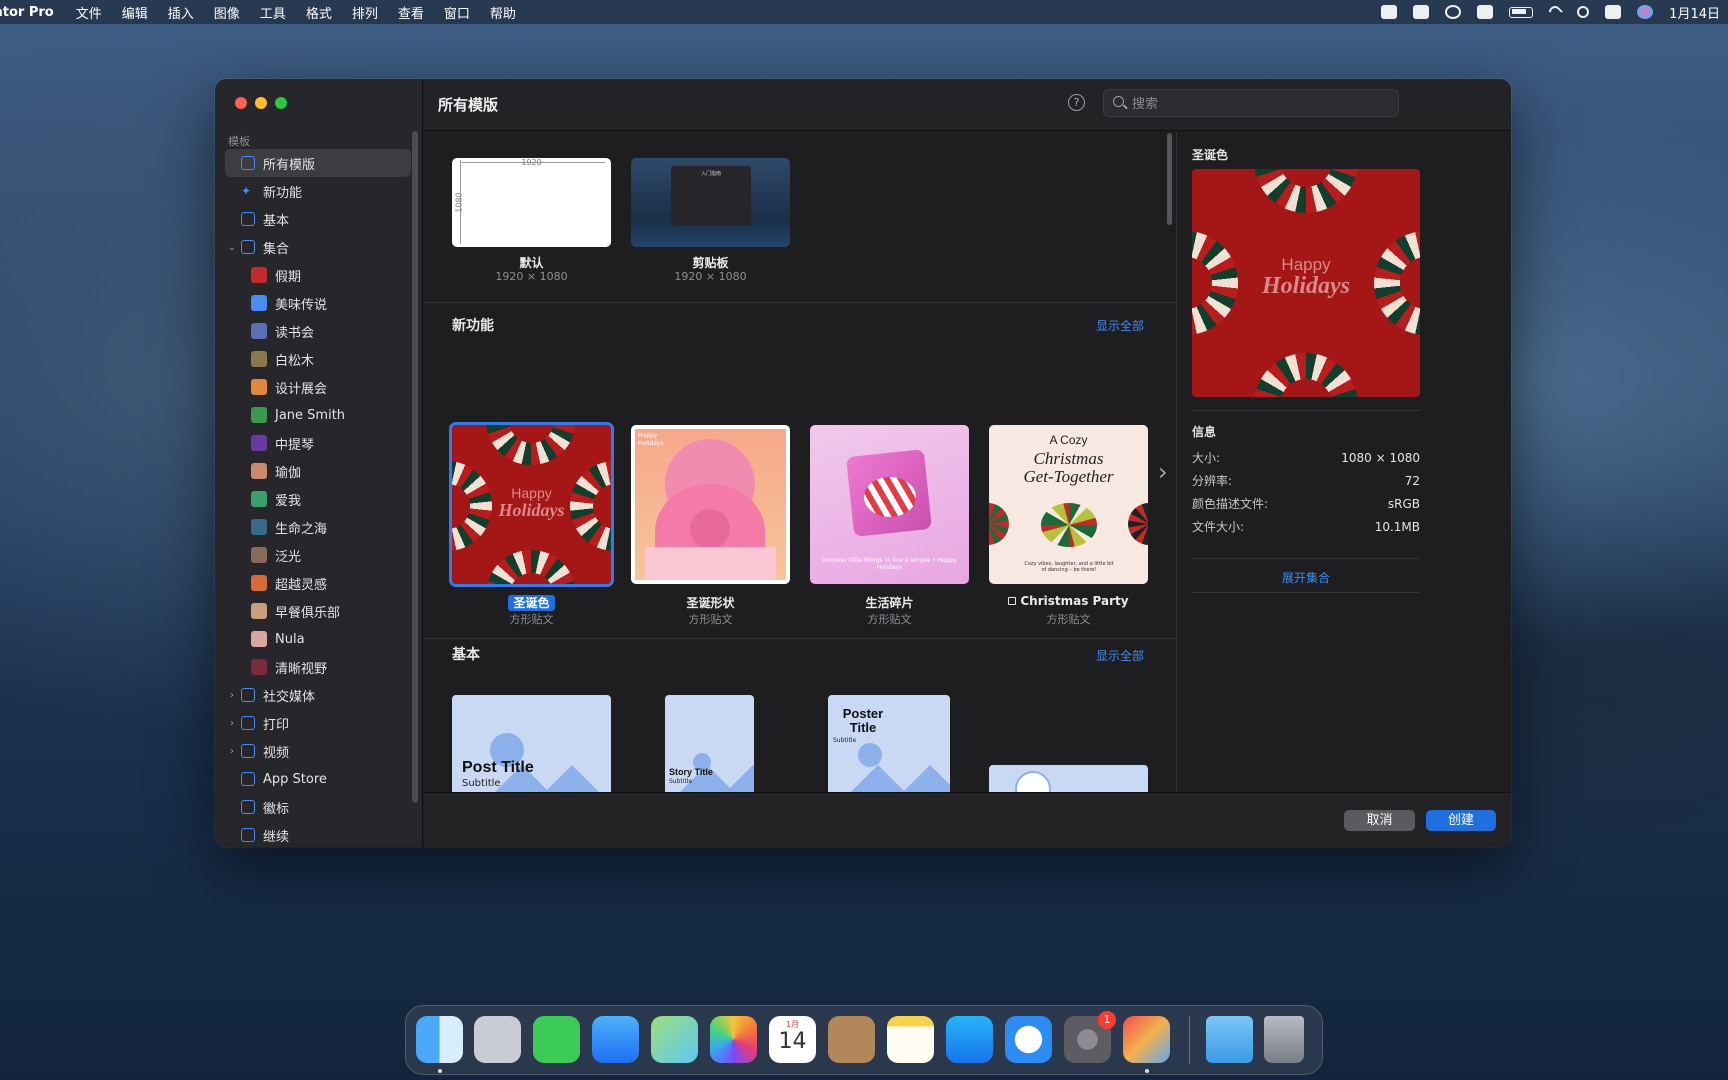  Describe the element at coordinates (851, 1039) in the screenshot. I see `contacts-icon` at that location.